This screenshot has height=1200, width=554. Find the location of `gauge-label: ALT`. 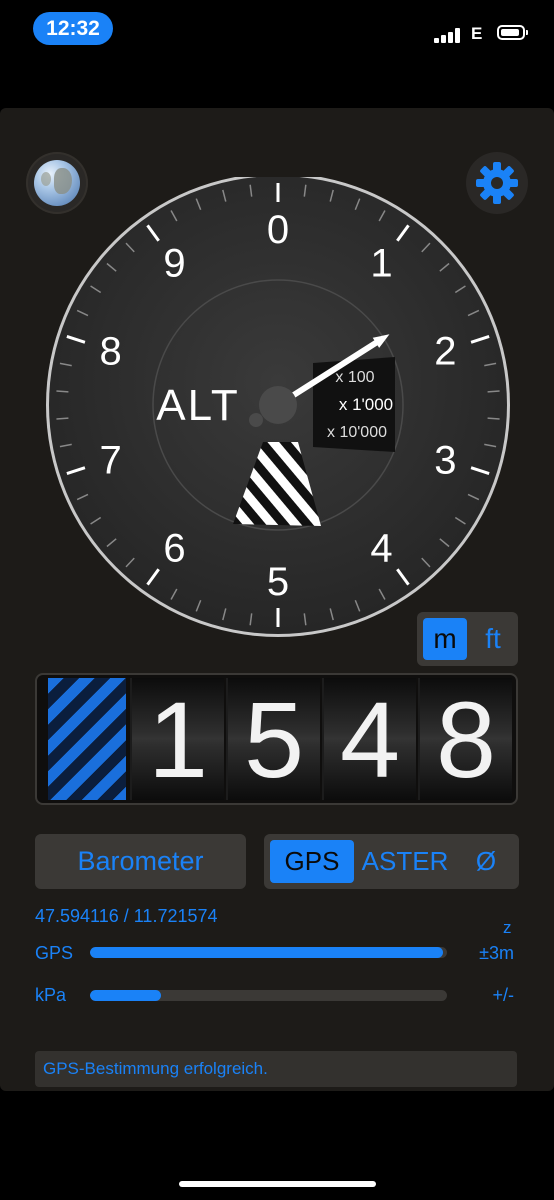

gauge-label: ALT is located at coordinates (197, 405).